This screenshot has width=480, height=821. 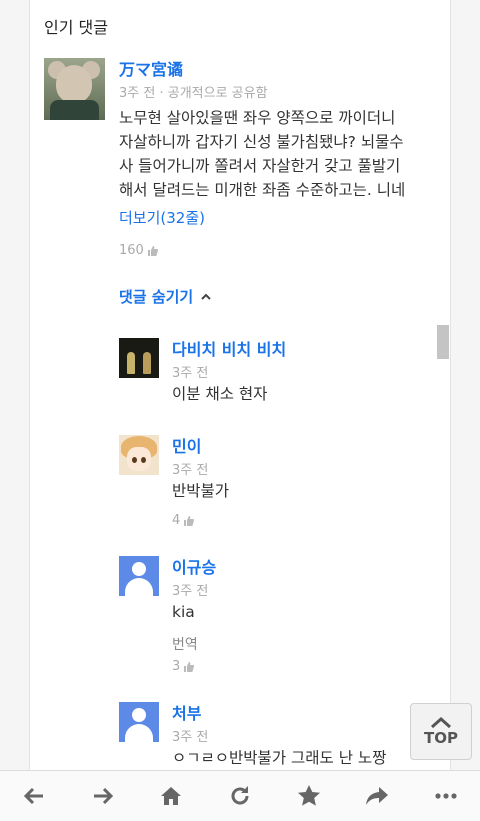 I want to click on top-comment-meta: 3주 전 · 공개적으로 공유함, so click(x=193, y=91).